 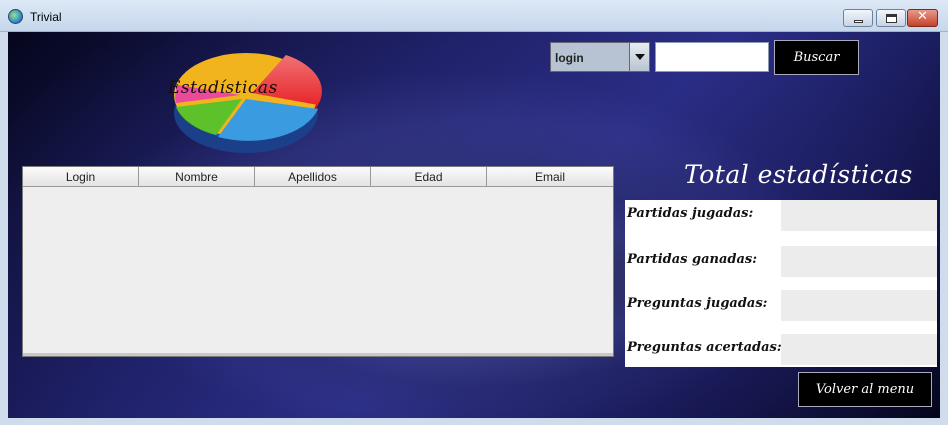 I want to click on chevron-down-icon, so click(x=639, y=57).